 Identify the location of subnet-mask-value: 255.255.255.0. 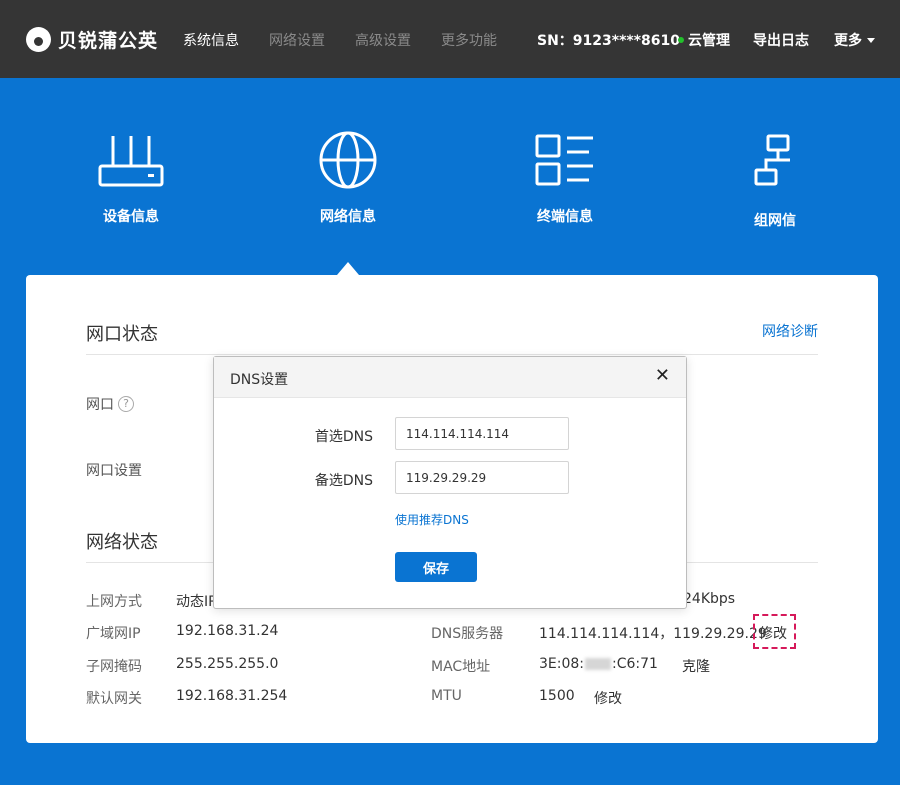
(227, 664).